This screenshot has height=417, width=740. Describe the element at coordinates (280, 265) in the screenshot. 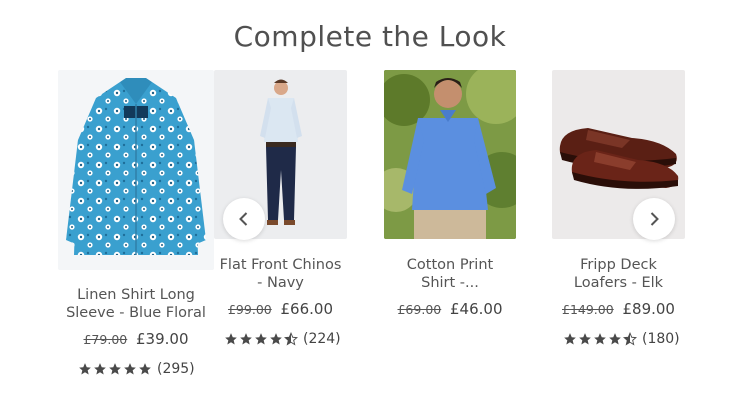

I see `product-name-line1: Flat Front Chinos` at that location.